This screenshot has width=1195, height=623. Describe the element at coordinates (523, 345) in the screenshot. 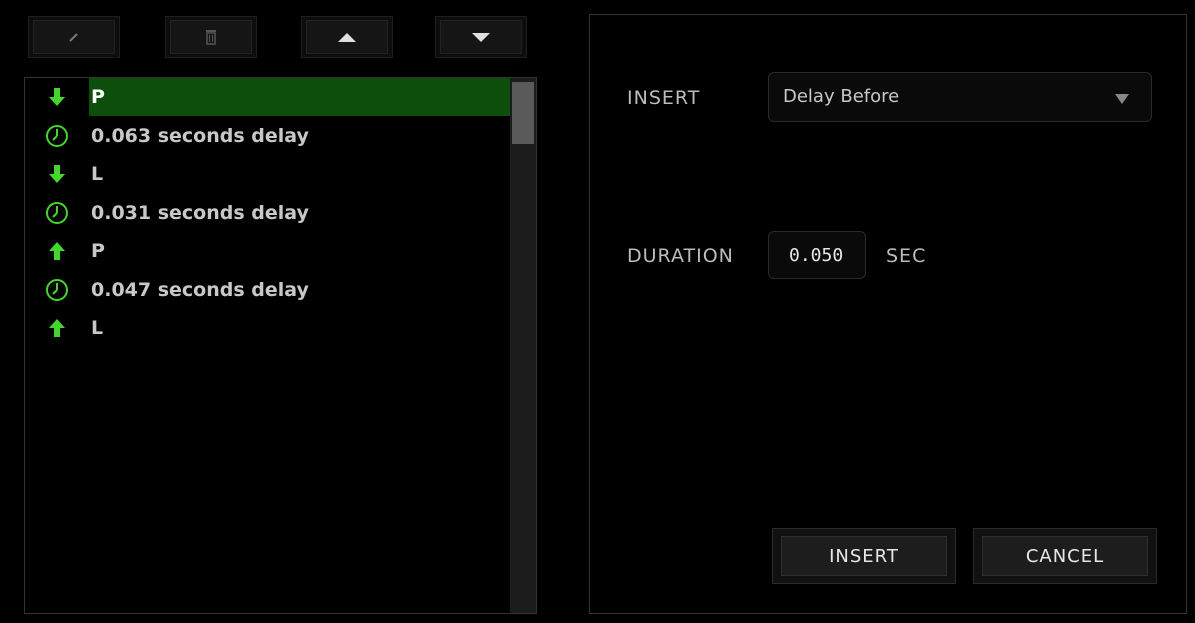

I see `scrollbar` at that location.